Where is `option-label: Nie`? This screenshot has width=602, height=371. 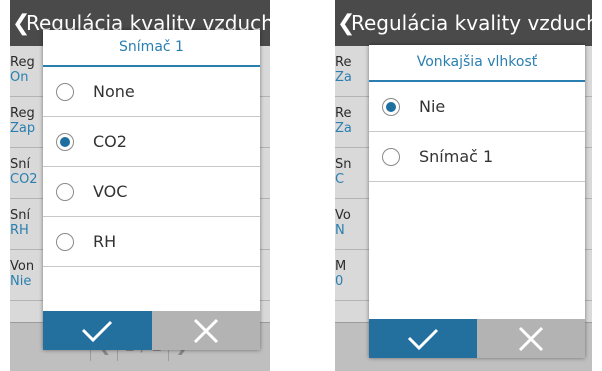
option-label: Nie is located at coordinates (432, 106).